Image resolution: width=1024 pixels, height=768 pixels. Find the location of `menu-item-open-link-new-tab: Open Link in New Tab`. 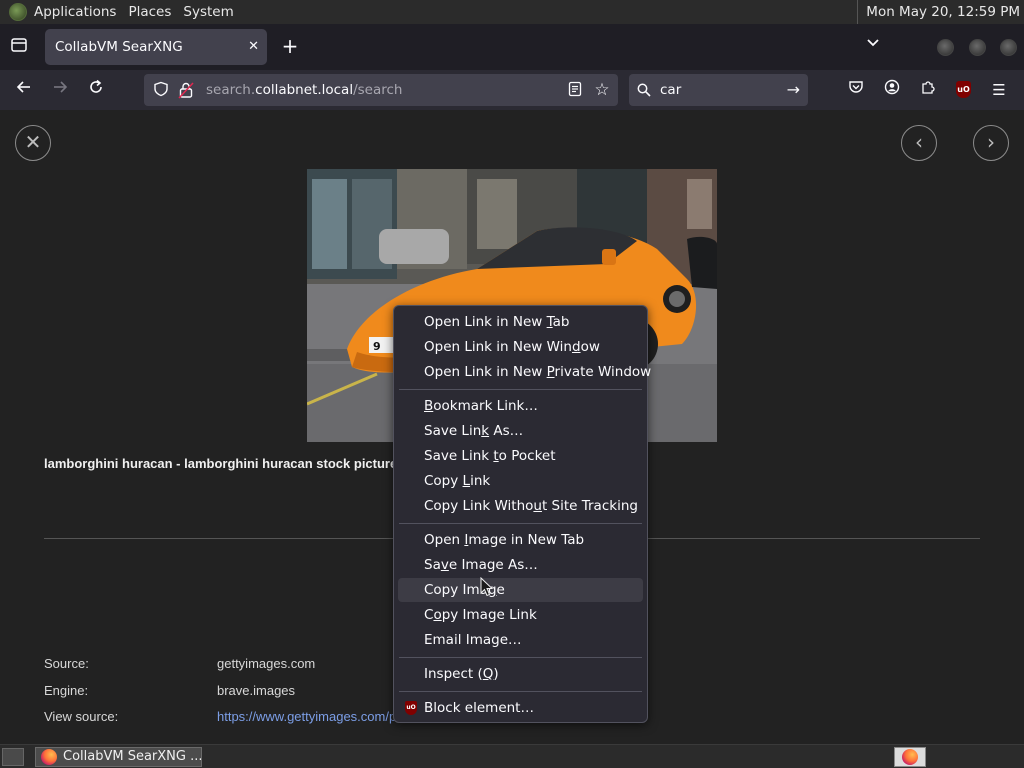

menu-item-open-link-new-tab: Open Link in New Tab is located at coordinates (520, 322).